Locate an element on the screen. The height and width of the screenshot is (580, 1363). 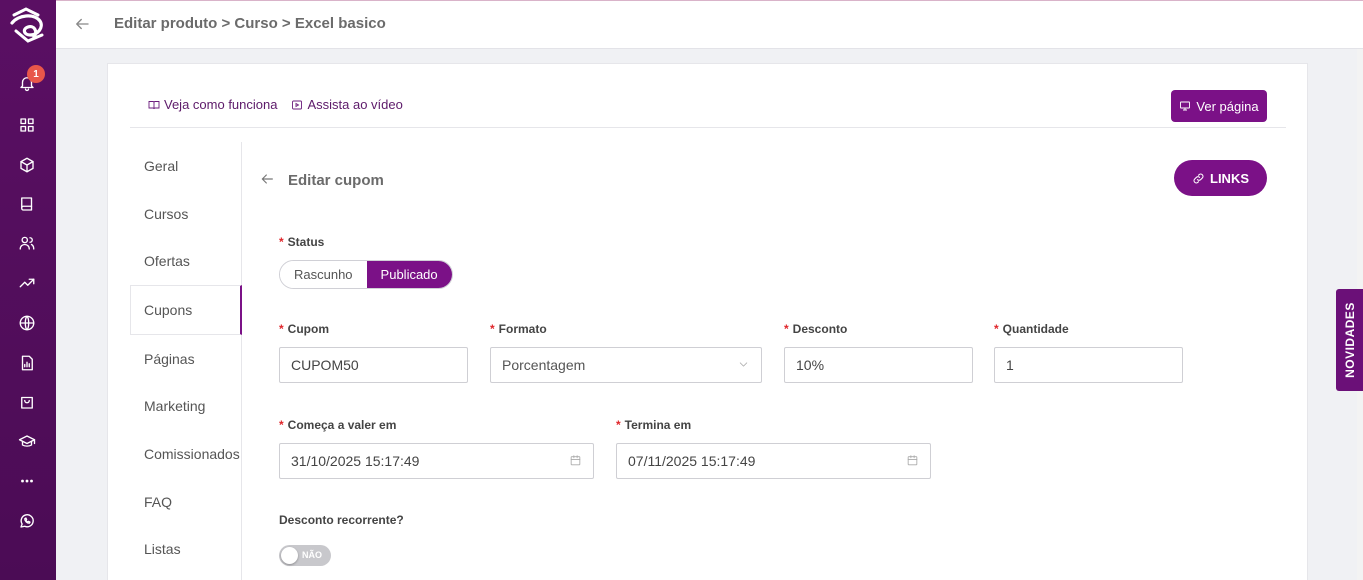
whatsapp-icon is located at coordinates (27, 521).